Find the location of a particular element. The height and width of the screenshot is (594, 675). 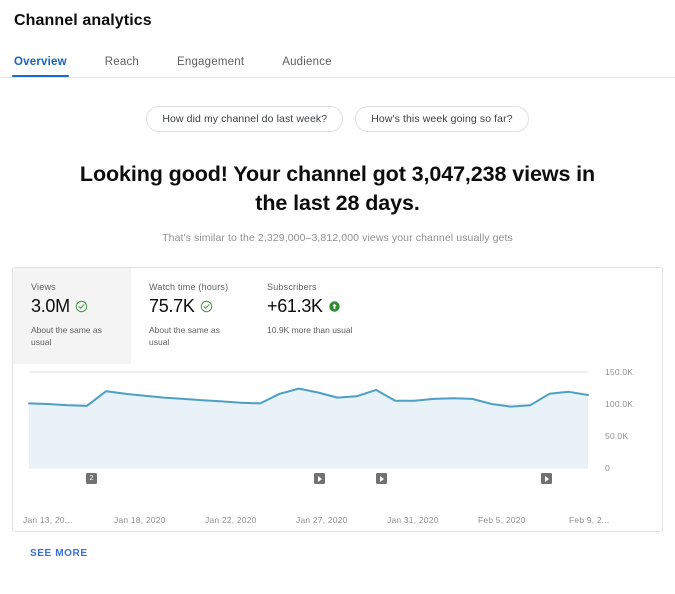

metric-card-subscribers: Subscribers +61.3K 10.9K more than usual is located at coordinates (308, 316).